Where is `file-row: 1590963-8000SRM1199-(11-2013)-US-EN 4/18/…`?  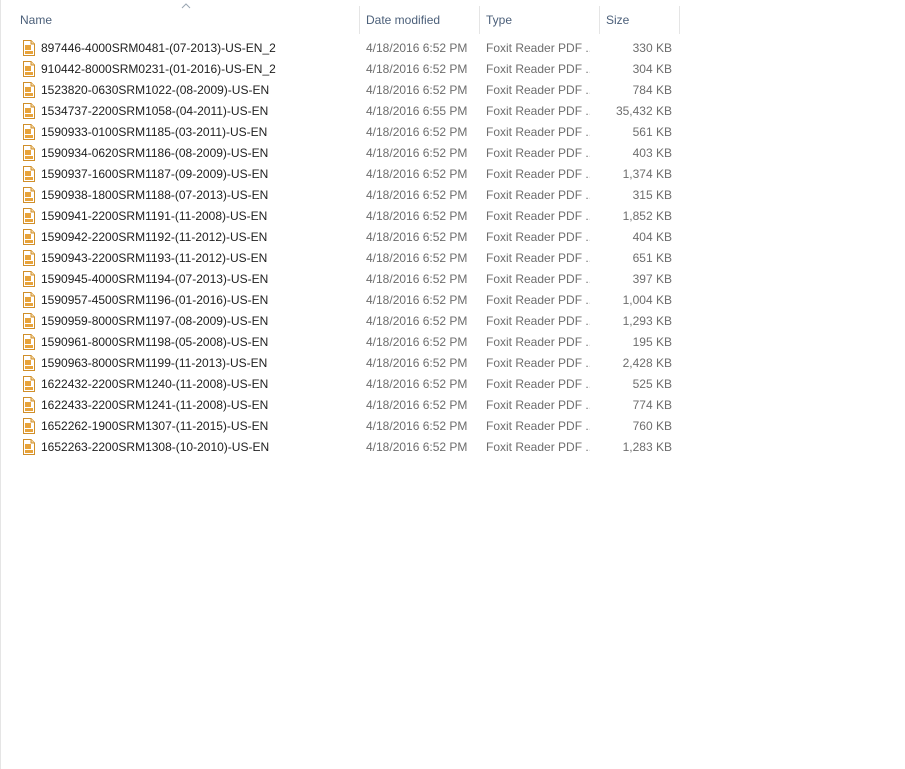
file-row: 1590963-8000SRM1199-(11-2013)-US-EN 4/18/… is located at coordinates (340, 363).